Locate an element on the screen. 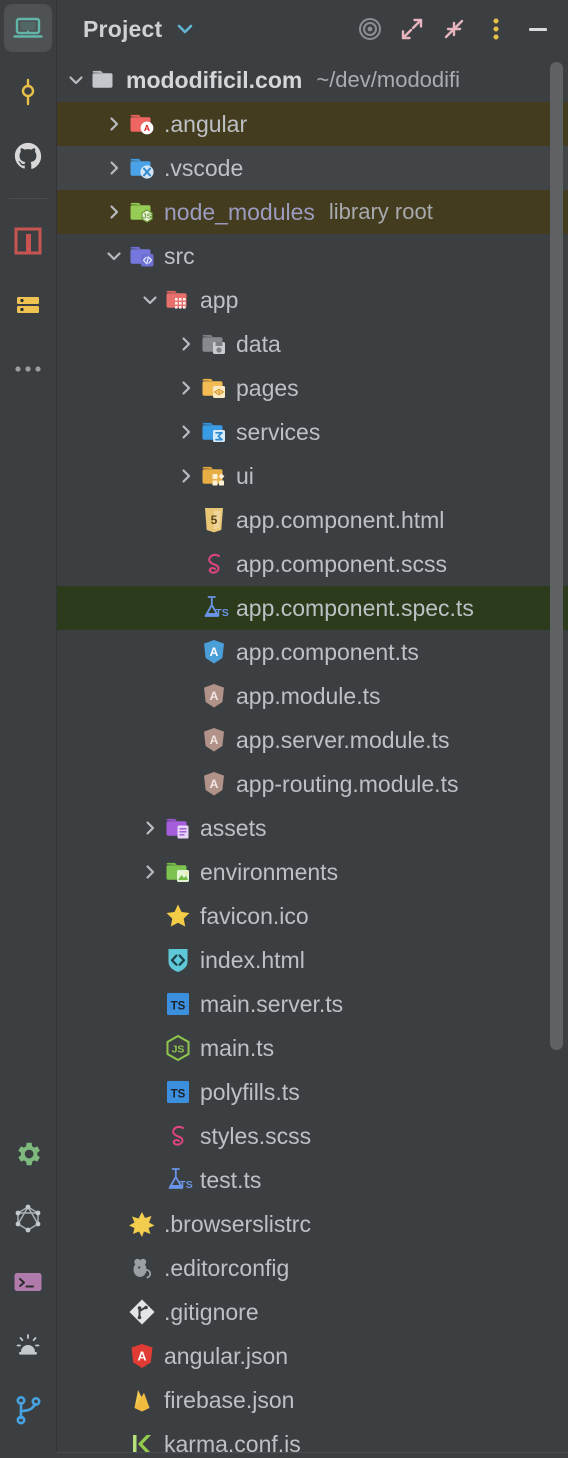 This screenshot has height=1458, width=568. tree-row-label: styles.scss is located at coordinates (256, 1135).